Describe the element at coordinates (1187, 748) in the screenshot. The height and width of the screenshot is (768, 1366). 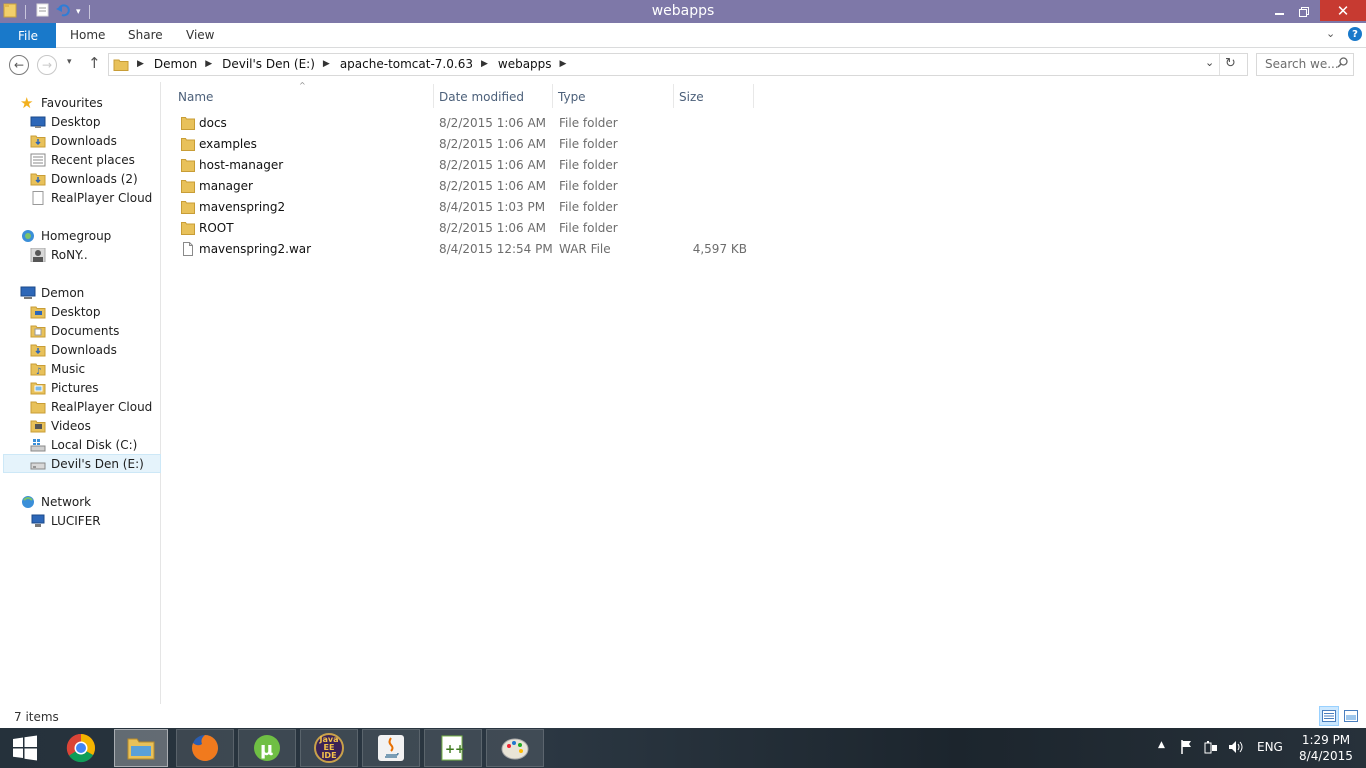
I see `action-center-flag-icon` at that location.